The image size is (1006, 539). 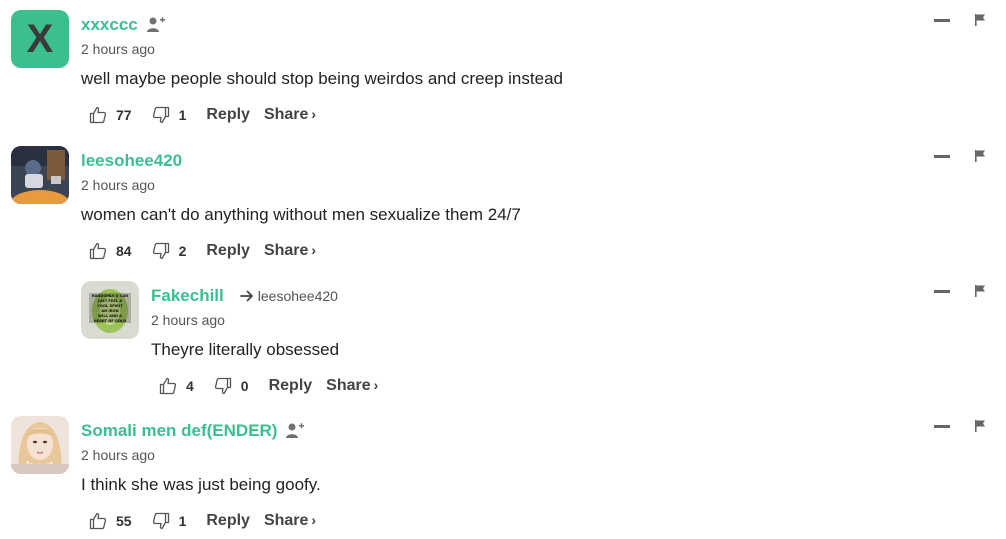 I want to click on svg-text: WILL AND A, so click(x=110, y=316).